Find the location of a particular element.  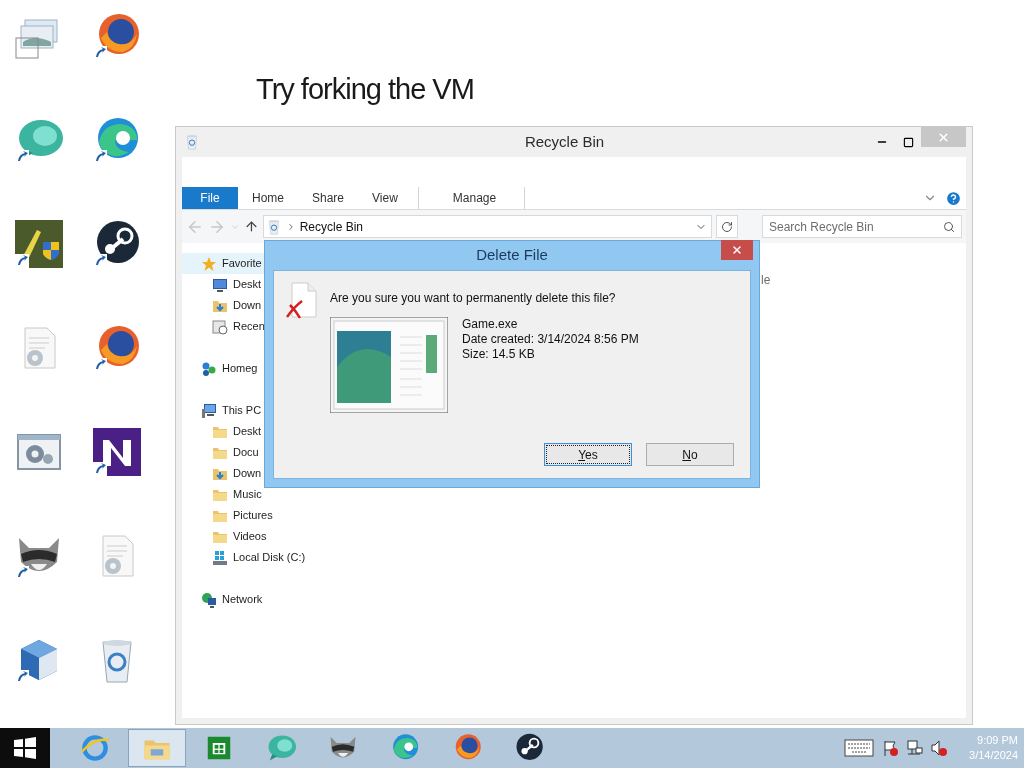

caption-text: Try forking the VM is located at coordinates (365, 89).